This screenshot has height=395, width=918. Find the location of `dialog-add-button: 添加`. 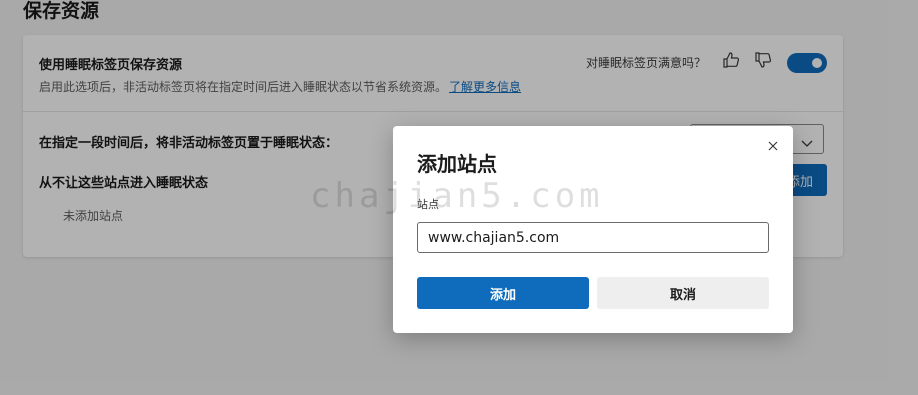

dialog-add-button: 添加 is located at coordinates (503, 293).